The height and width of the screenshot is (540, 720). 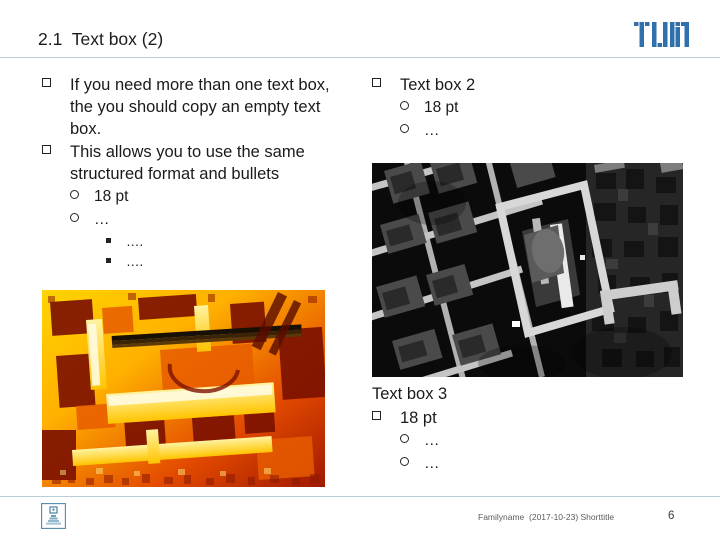 What do you see at coordinates (360, 496) in the screenshot?
I see `footer-divider` at bounding box center [360, 496].